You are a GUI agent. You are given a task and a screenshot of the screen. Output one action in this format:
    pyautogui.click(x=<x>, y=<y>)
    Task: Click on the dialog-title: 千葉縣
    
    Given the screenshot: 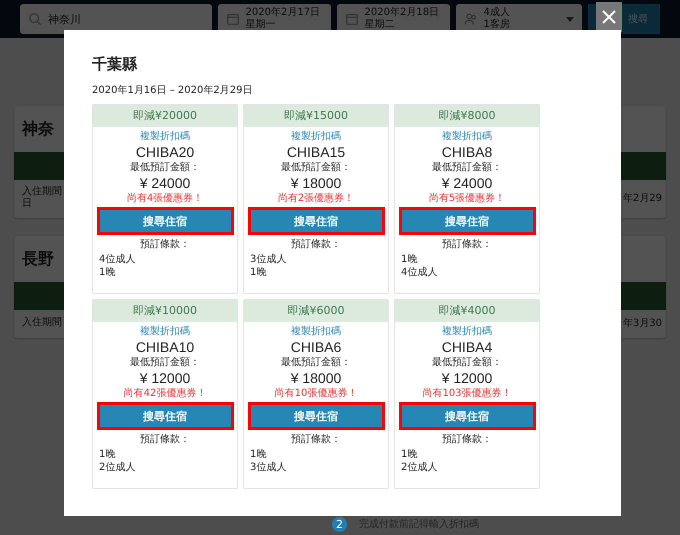 What is the action you would take?
    pyautogui.click(x=115, y=64)
    